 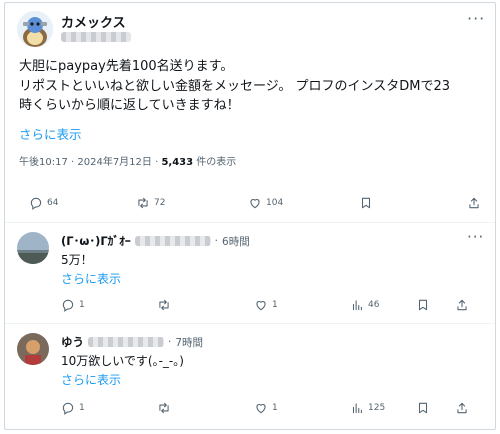 I want to click on tweet-date: 2024年7月12日, so click(x=114, y=162).